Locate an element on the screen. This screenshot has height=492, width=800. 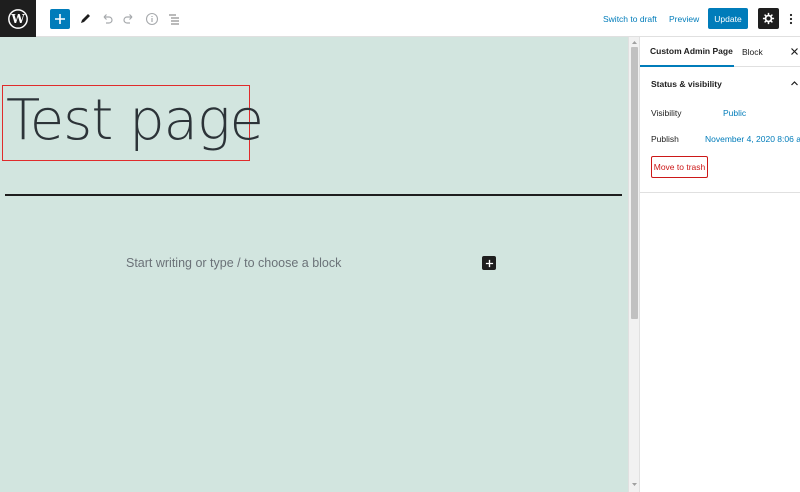
tab-block: Block is located at coordinates (752, 52).